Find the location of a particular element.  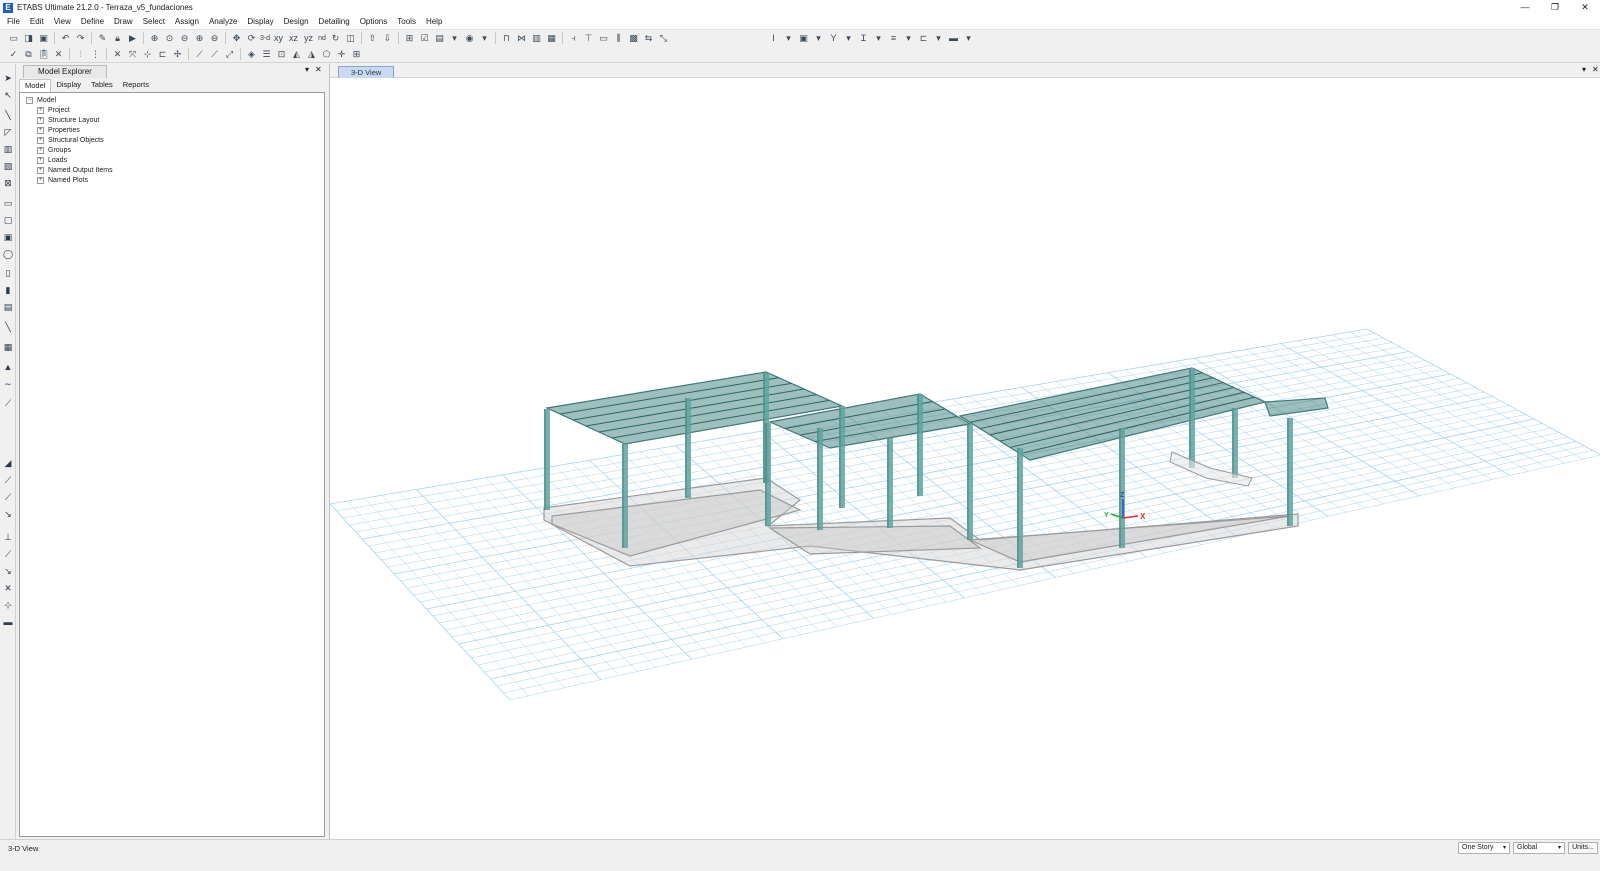

grid-data-icon: ⋮ is located at coordinates (96, 54).